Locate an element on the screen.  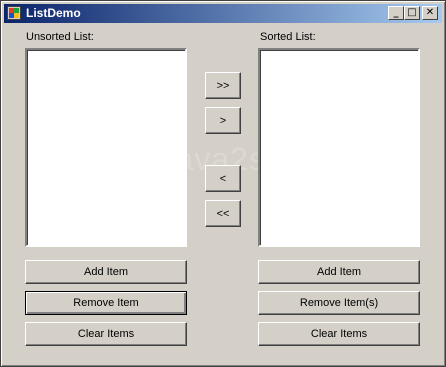
window-title: ListDemo is located at coordinates (53, 13).